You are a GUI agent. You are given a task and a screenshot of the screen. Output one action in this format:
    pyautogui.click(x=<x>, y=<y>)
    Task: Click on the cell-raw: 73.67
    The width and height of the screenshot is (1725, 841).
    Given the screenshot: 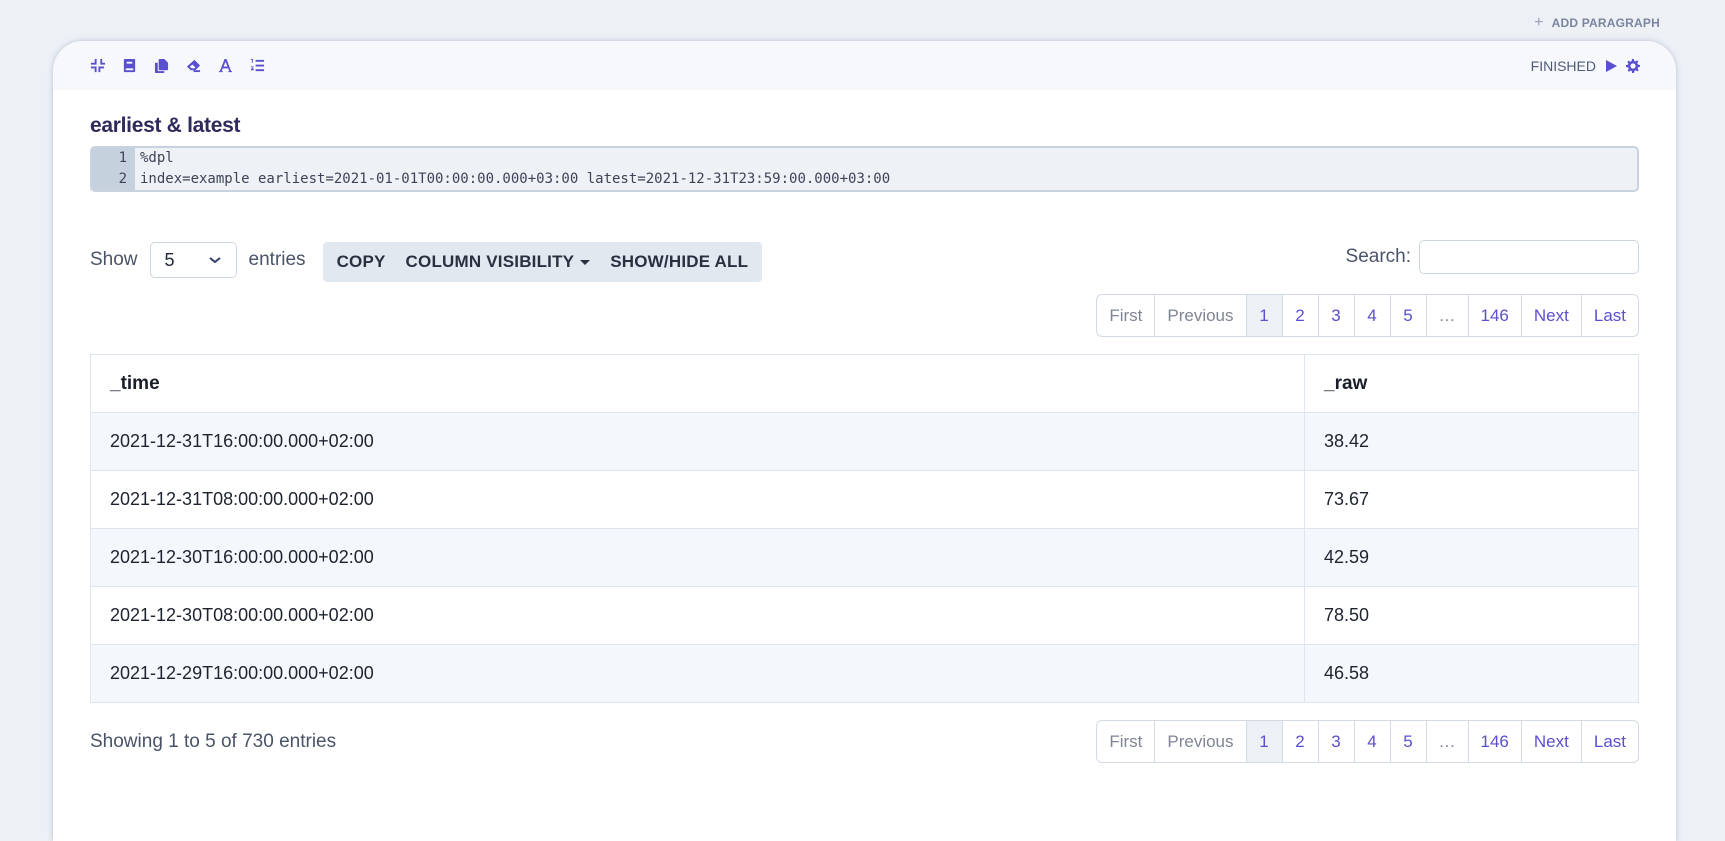 What is the action you would take?
    pyautogui.click(x=1471, y=499)
    